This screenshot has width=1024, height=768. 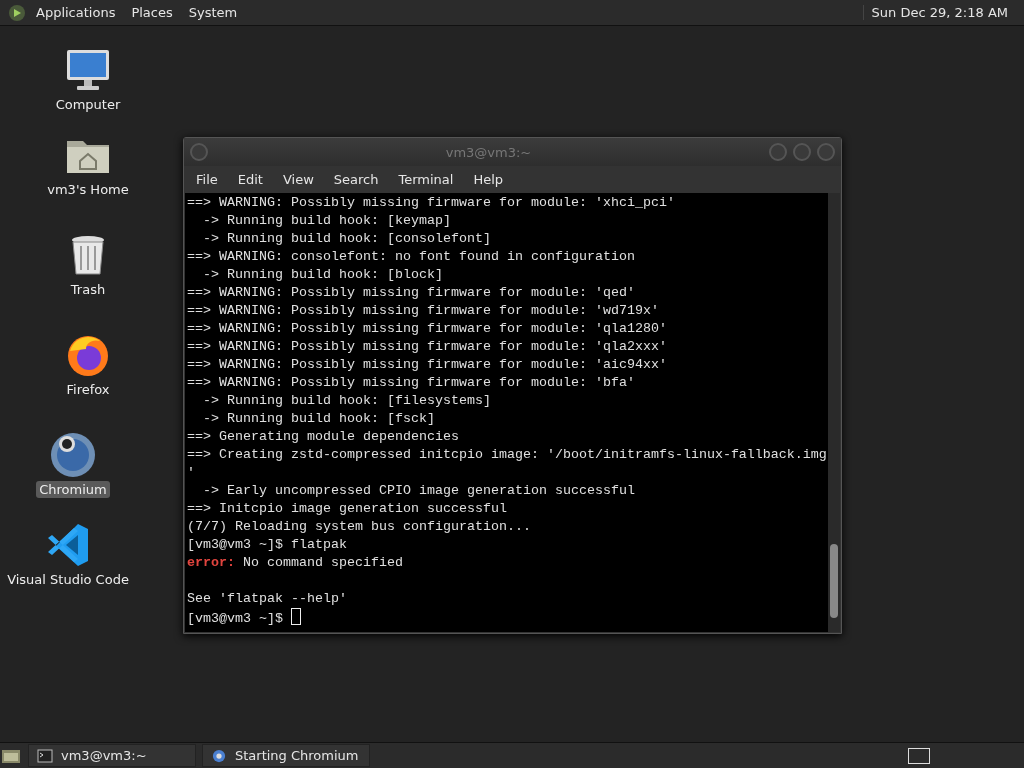 I want to click on terminal-line: ==> WARNING: Possibly missing firmware for module: 'qla1280', so click(x=427, y=328).